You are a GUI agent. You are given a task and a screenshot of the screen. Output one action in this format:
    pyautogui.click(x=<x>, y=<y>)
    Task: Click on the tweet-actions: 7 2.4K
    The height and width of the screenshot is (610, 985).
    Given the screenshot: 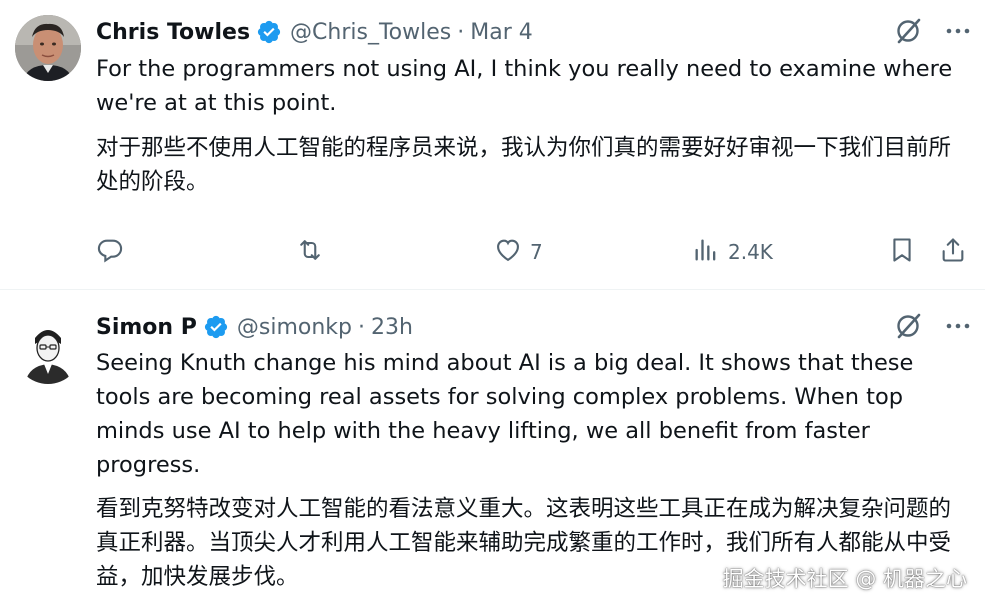 What is the action you would take?
    pyautogui.click(x=533, y=252)
    